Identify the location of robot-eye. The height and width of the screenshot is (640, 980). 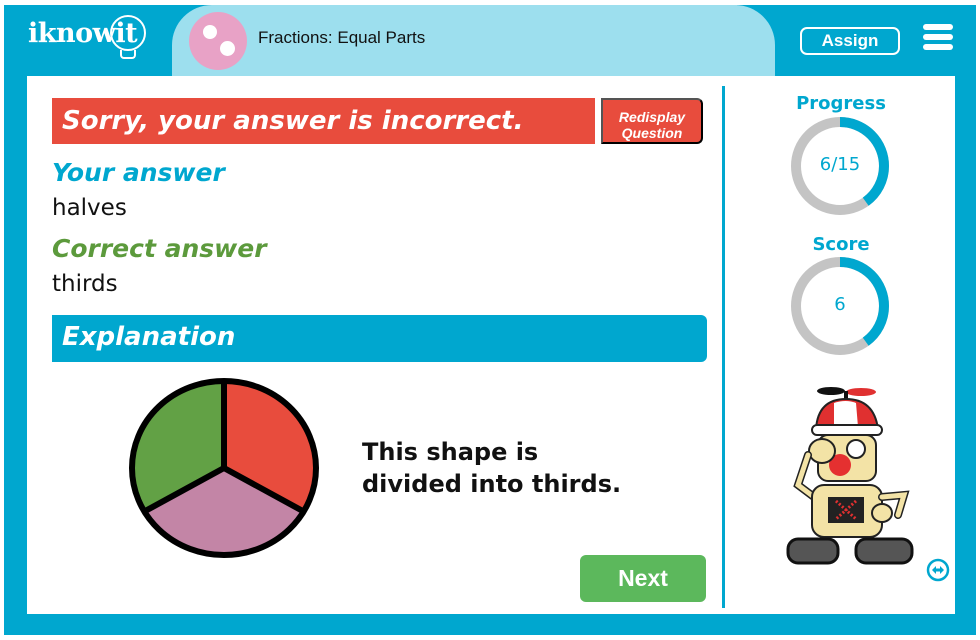
(856, 449).